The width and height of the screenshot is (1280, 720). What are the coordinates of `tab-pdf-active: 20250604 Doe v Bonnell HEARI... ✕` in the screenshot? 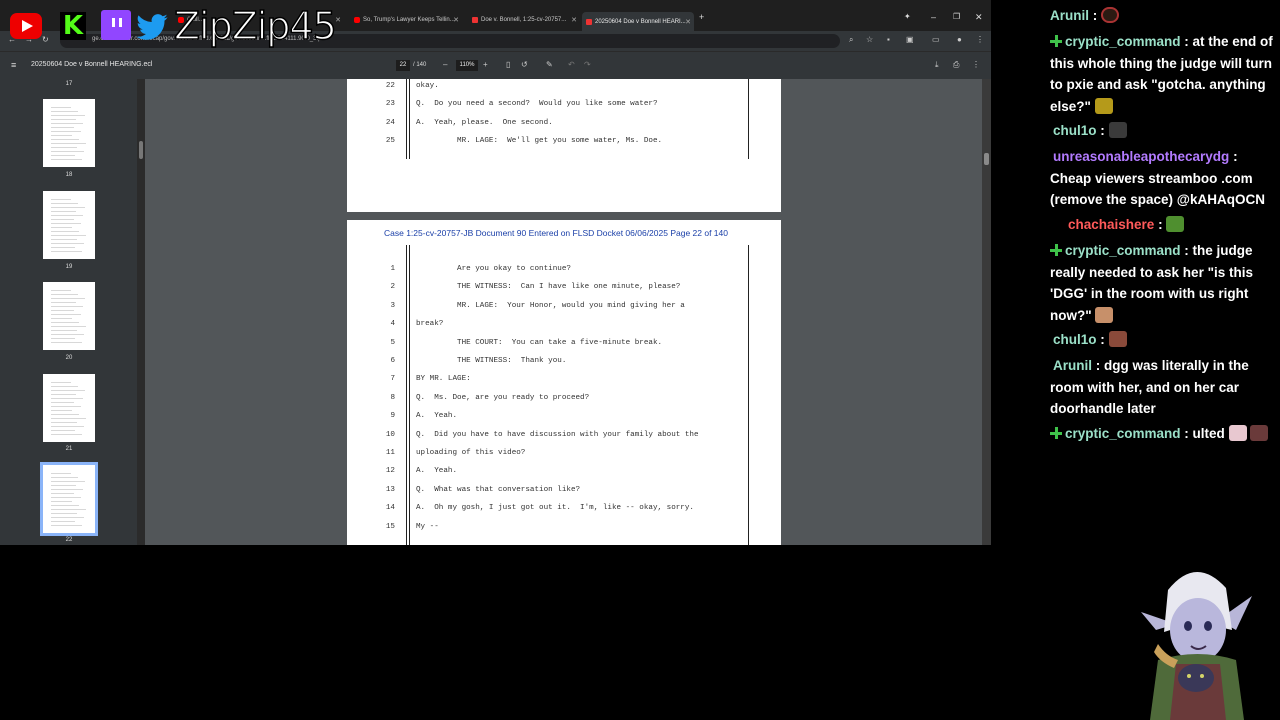 It's located at (638, 21).